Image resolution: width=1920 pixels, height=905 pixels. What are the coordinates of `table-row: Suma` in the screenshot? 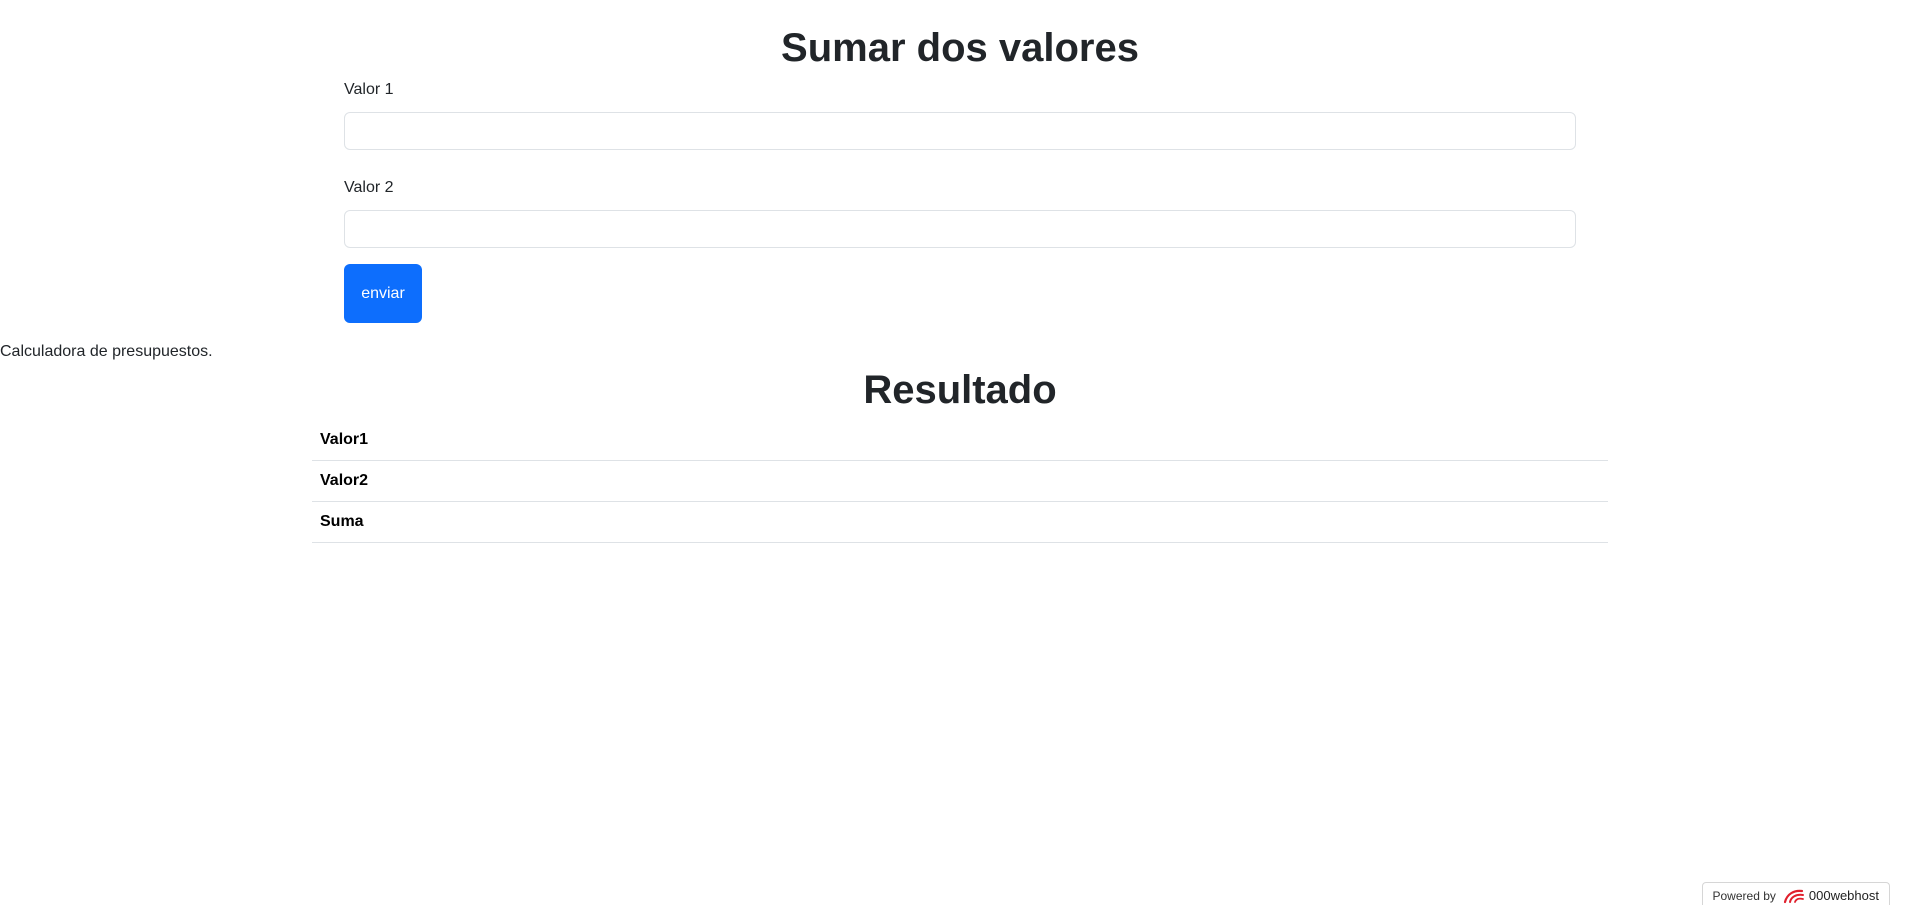 It's located at (960, 522).